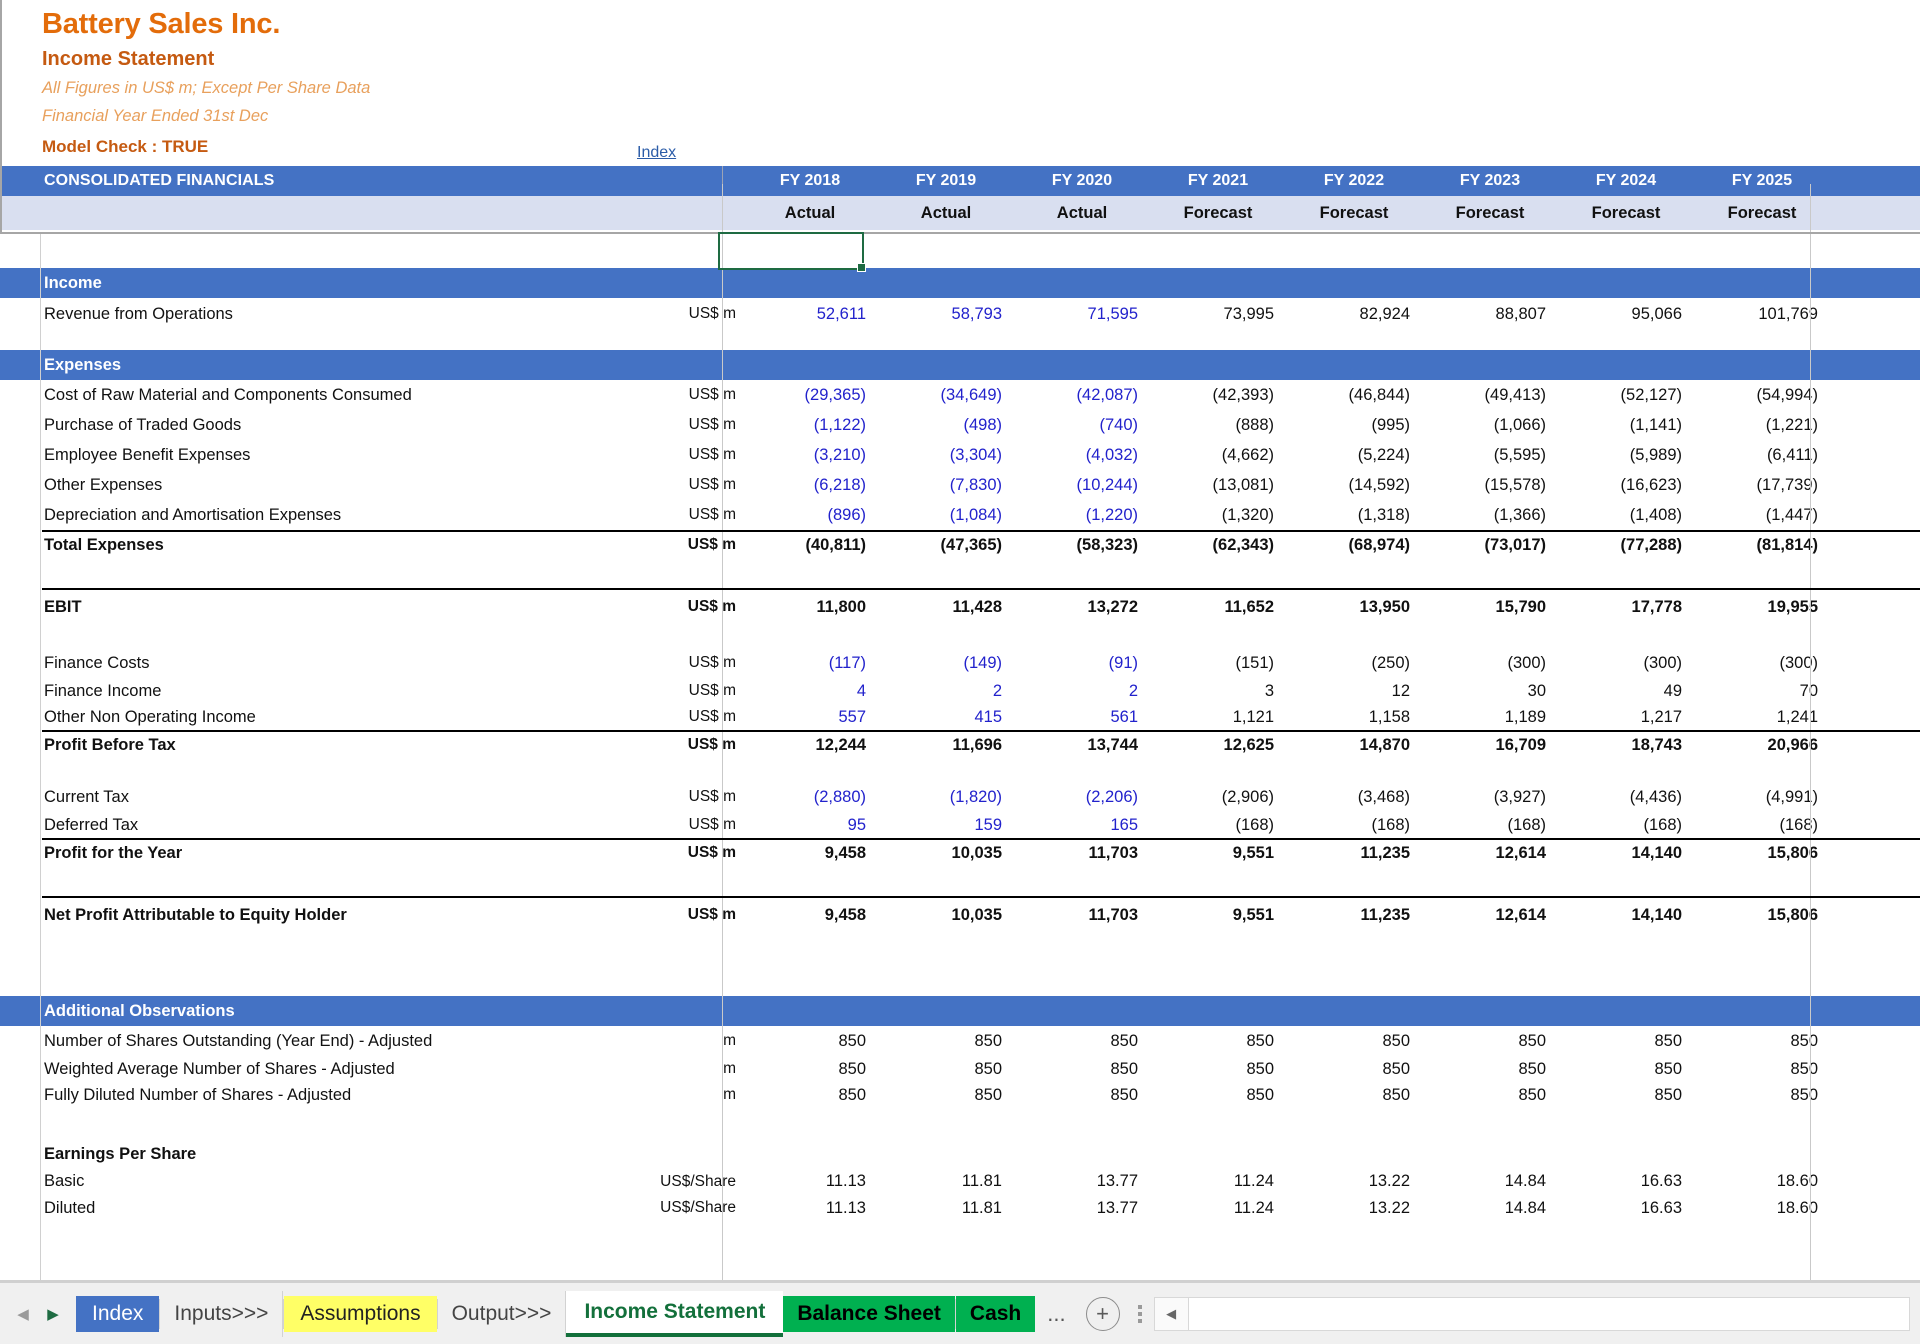 This screenshot has height=1344, width=1920. What do you see at coordinates (810, 395) in the screenshot?
I see `cell: (29,365)` at bounding box center [810, 395].